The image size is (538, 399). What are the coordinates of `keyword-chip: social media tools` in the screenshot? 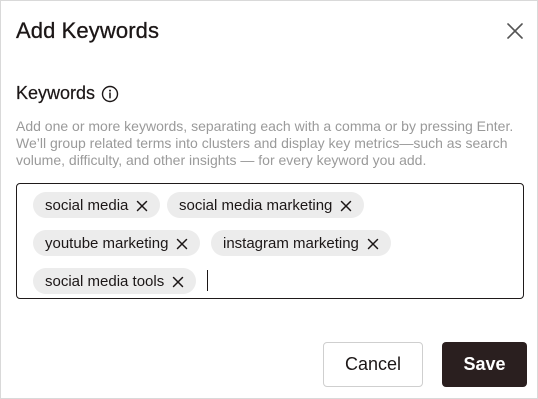 It's located at (115, 281).